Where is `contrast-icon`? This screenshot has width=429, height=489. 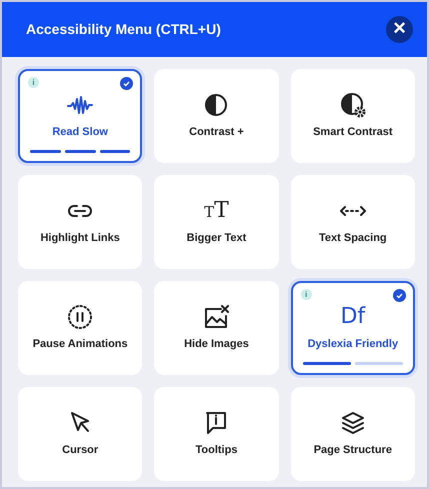
contrast-icon is located at coordinates (216, 105).